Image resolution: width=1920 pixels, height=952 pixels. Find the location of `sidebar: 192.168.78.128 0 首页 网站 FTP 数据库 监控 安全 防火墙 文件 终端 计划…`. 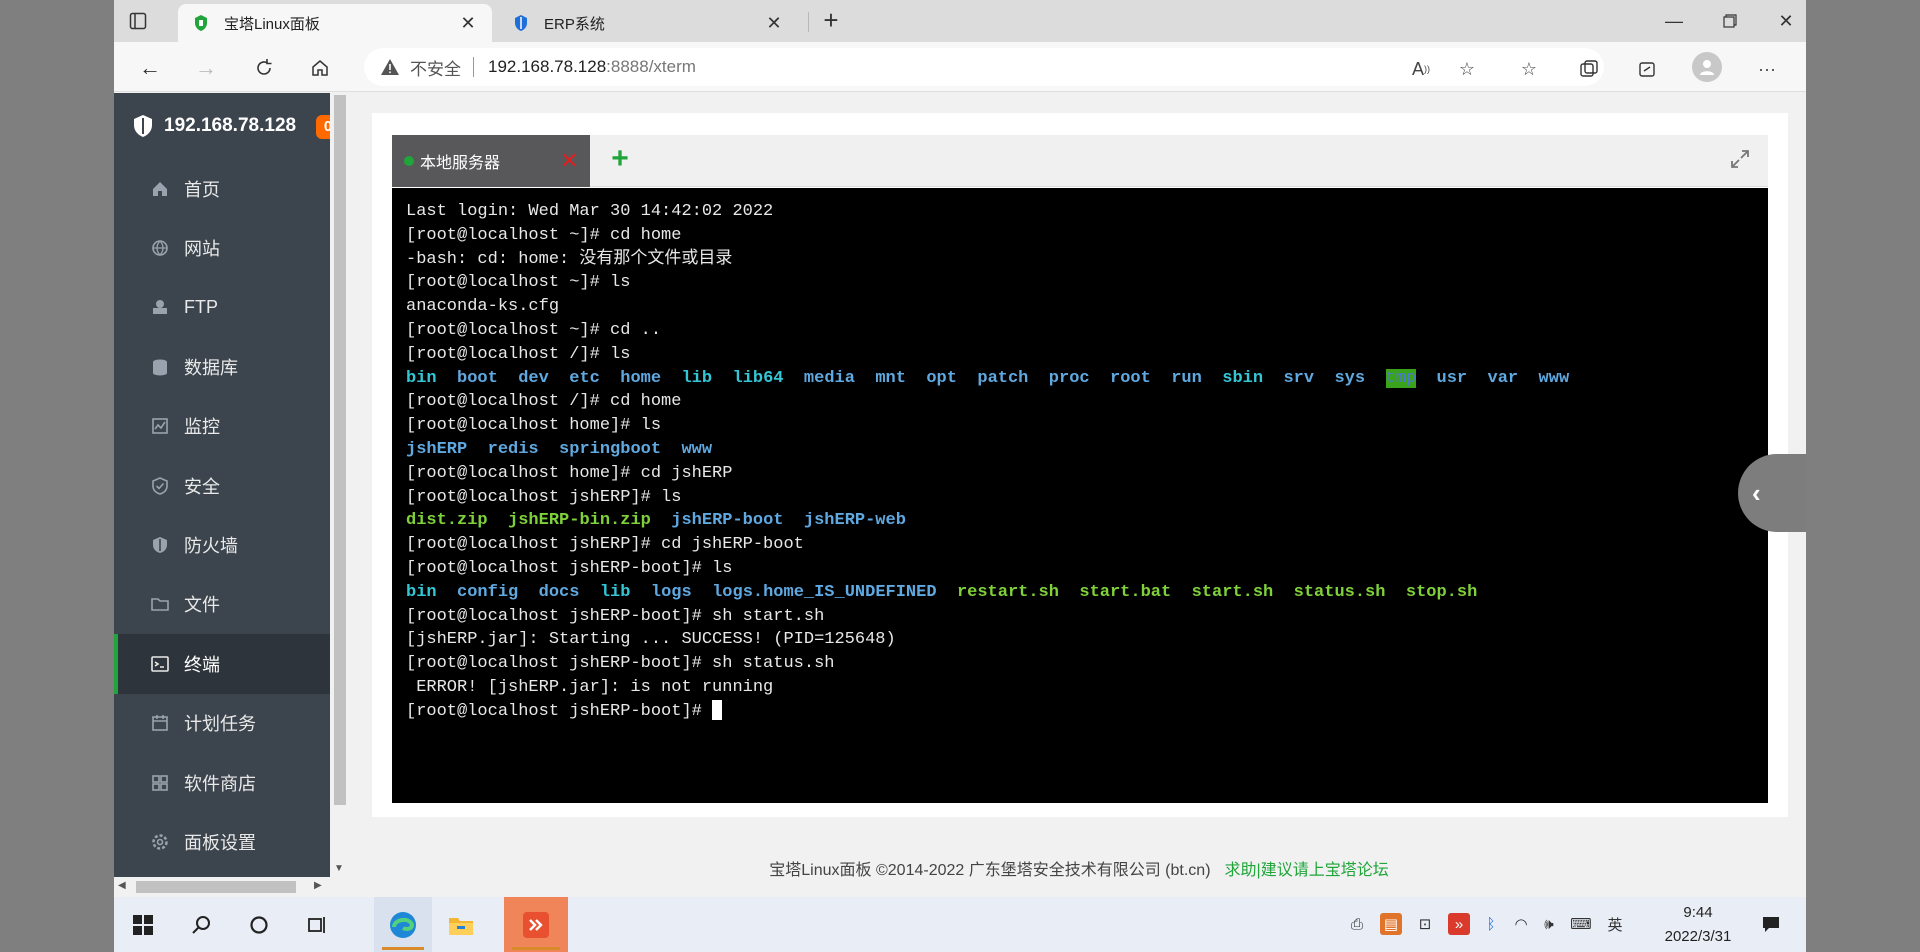

sidebar: 192.168.78.128 0 首页 网站 FTP 数据库 监控 安全 防火墙 文件 终端 计划… is located at coordinates (227, 485).